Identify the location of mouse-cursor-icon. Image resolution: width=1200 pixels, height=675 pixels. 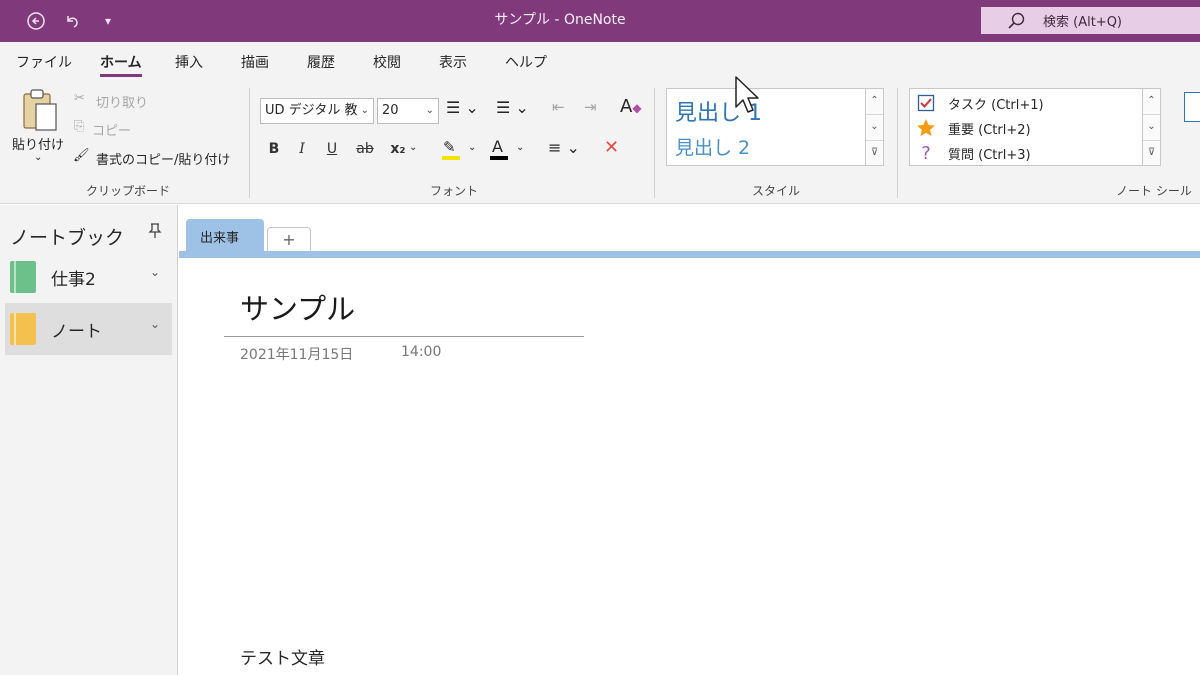
(747, 94).